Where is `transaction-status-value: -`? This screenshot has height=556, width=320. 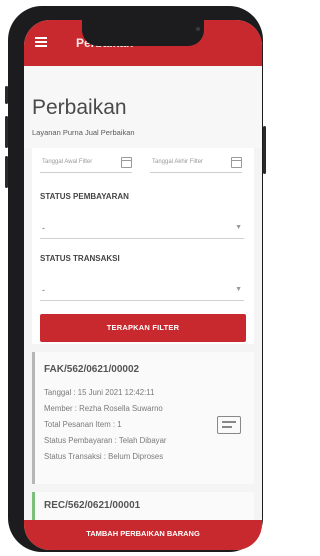 transaction-status-value: - is located at coordinates (43, 290).